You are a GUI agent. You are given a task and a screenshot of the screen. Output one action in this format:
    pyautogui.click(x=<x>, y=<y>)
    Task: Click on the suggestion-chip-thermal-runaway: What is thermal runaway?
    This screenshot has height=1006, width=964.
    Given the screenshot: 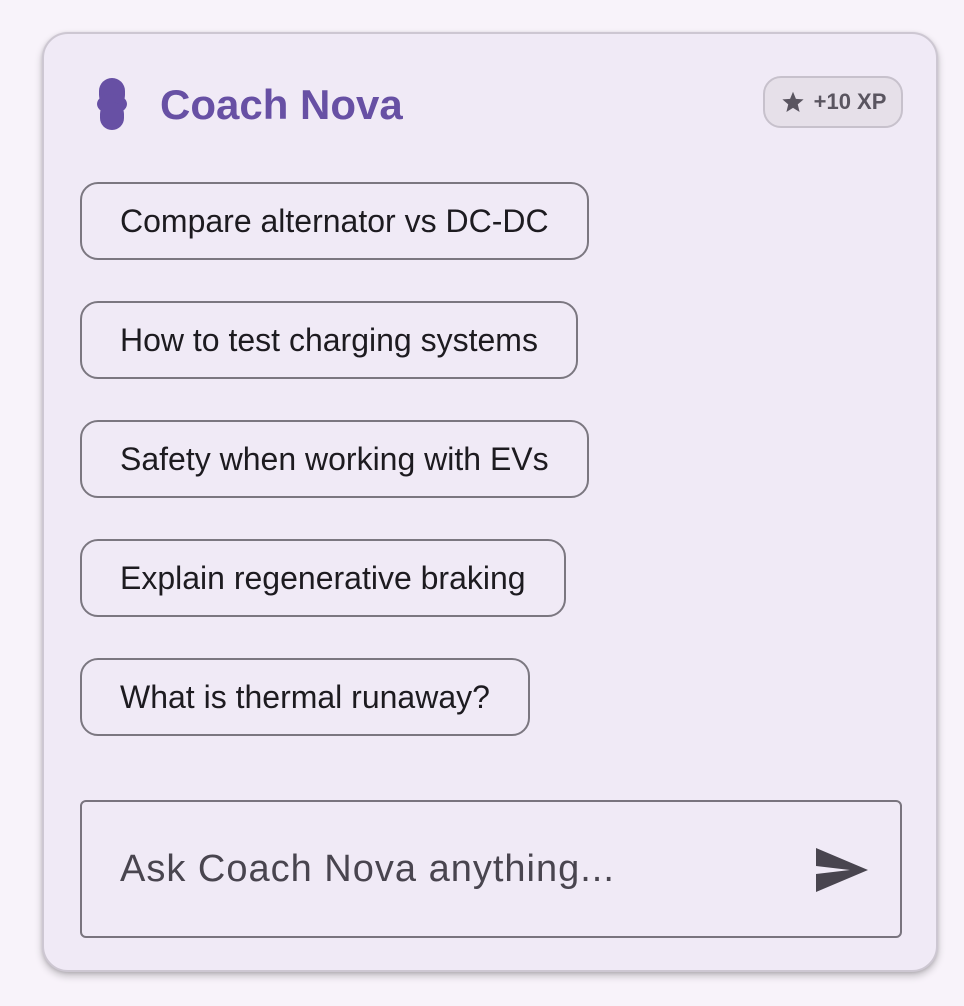 What is the action you would take?
    pyautogui.click(x=305, y=697)
    